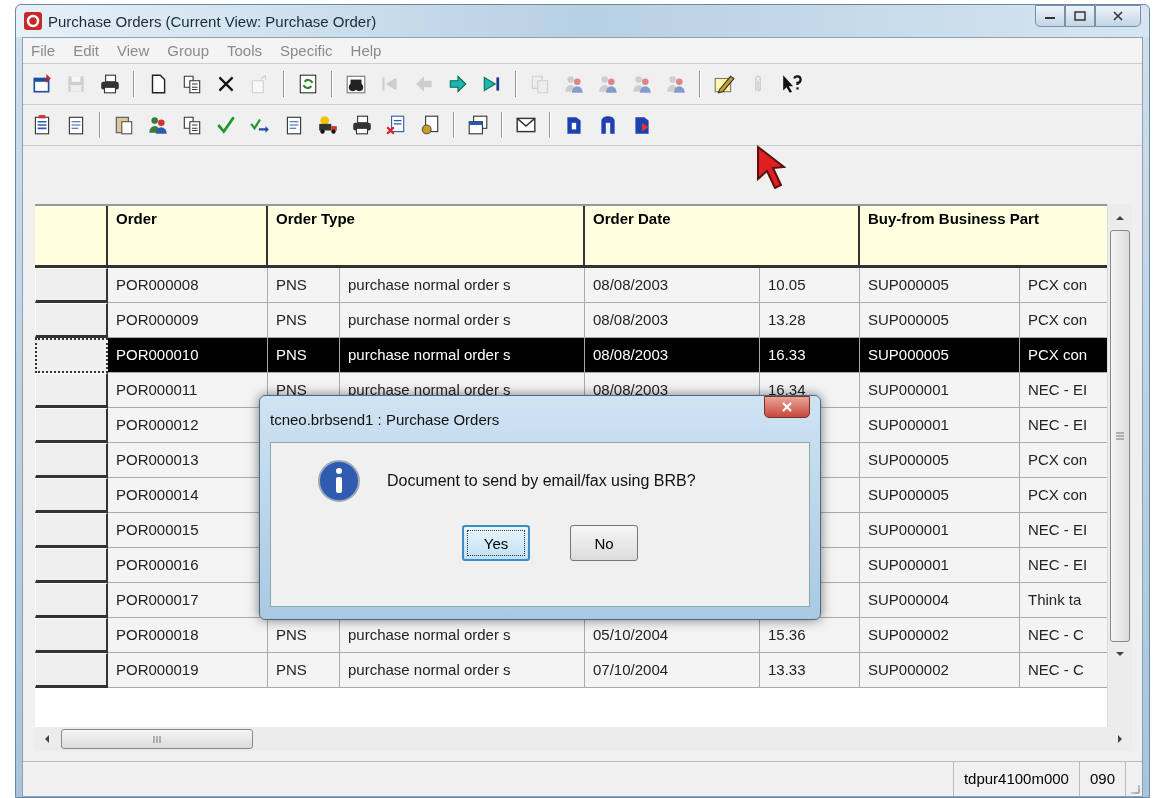 The image size is (1165, 798). I want to click on dialog-title: tcneo.brbsend1 : Purchase Orders, so click(385, 419).